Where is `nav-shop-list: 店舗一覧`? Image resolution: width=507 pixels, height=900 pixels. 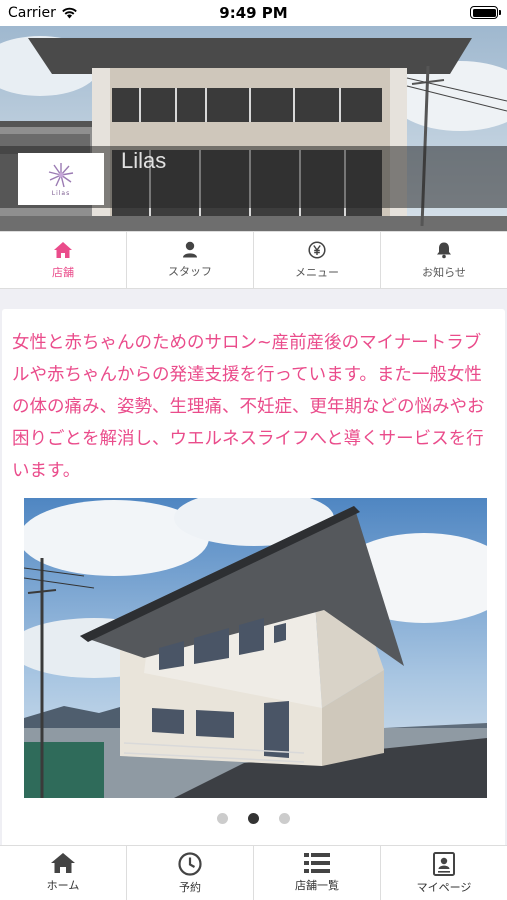
nav-shop-list: 店舗一覧 is located at coordinates (317, 873).